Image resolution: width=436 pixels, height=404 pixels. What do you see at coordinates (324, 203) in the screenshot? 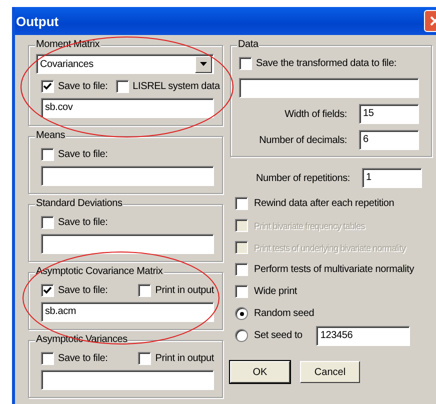
I see `checkbox-label: Rewind data after each repetition` at bounding box center [324, 203].